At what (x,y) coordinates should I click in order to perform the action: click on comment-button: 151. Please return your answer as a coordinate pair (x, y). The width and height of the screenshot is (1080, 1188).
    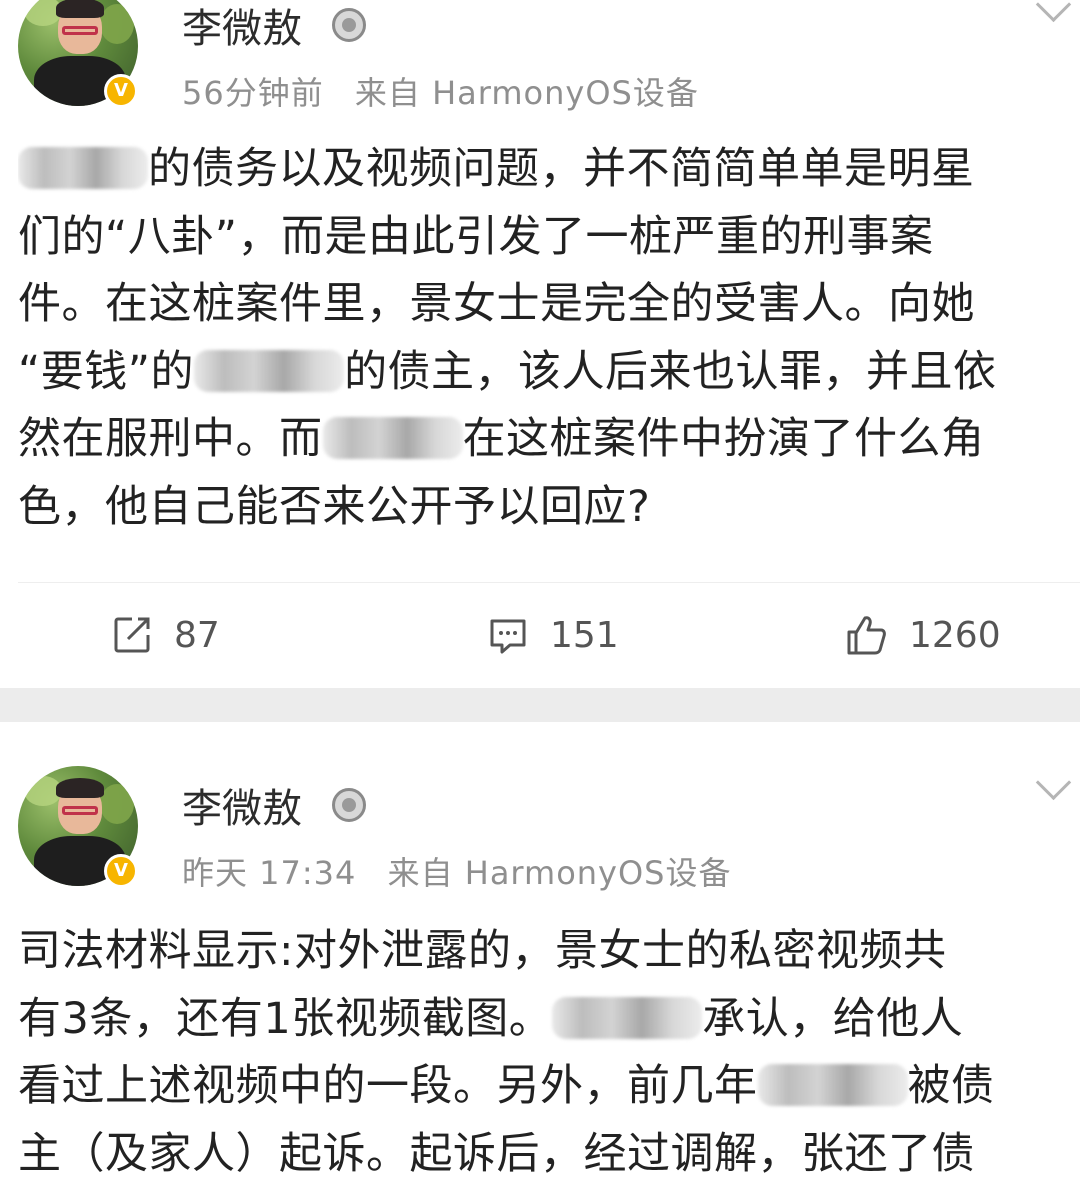
    Looking at the image, I should click on (552, 635).